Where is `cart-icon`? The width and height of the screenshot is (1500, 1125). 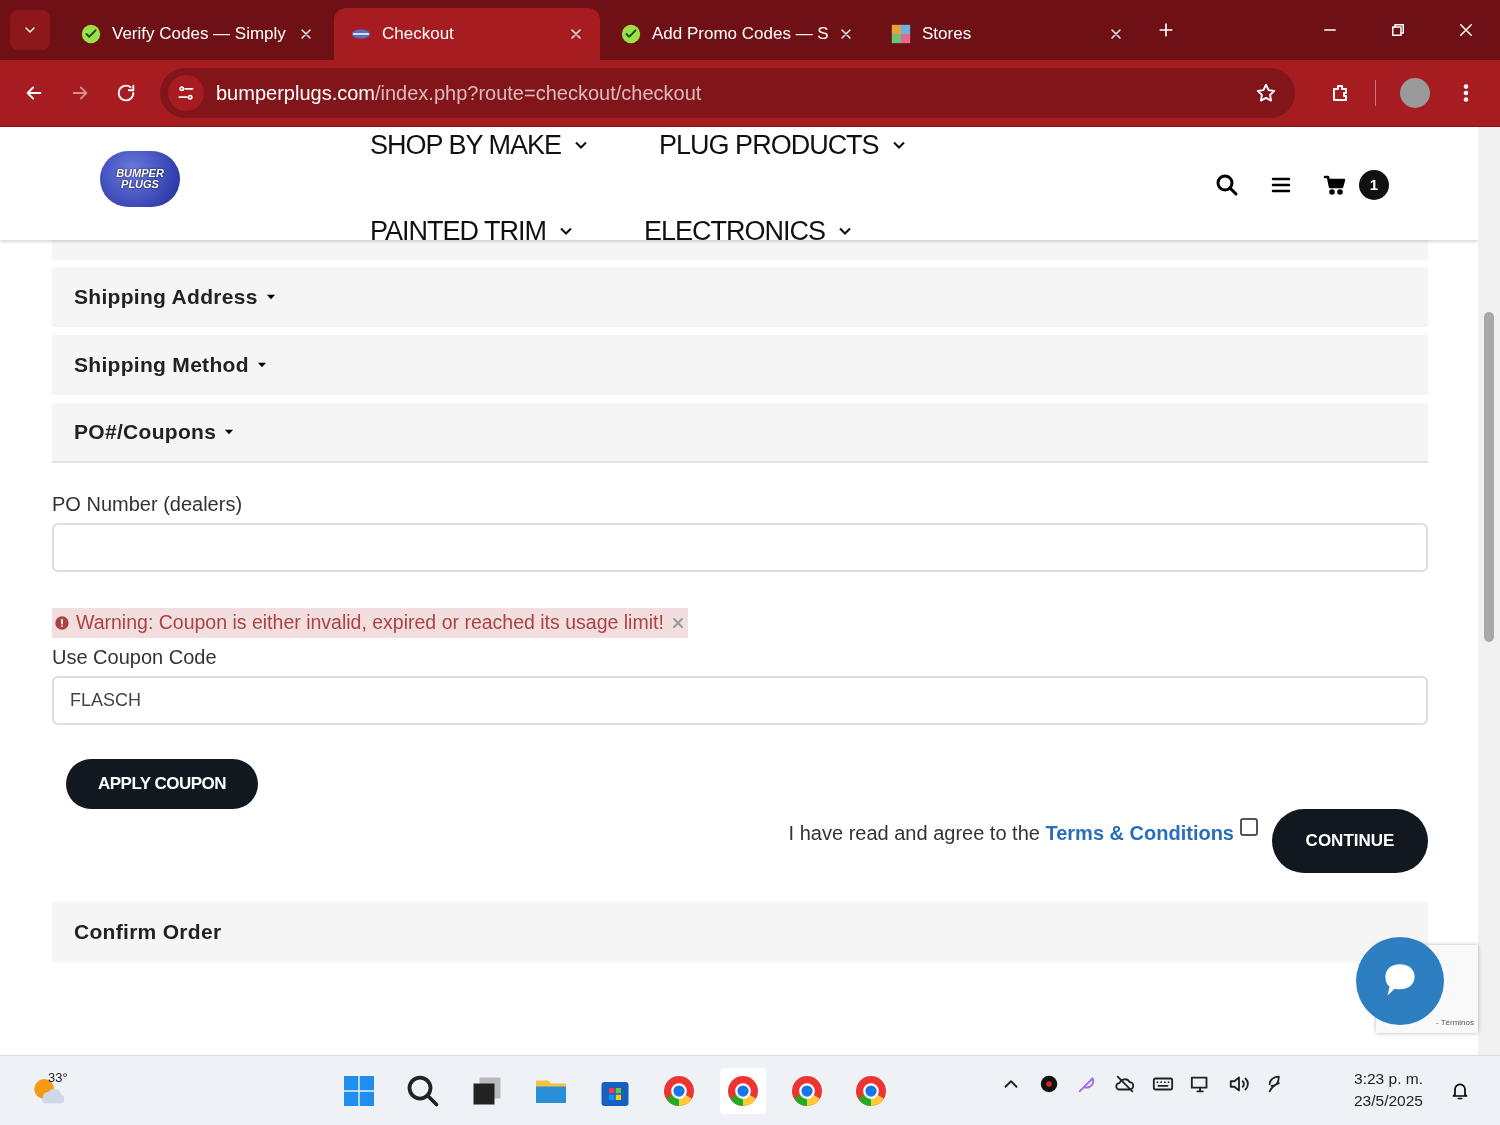 cart-icon is located at coordinates (1335, 185).